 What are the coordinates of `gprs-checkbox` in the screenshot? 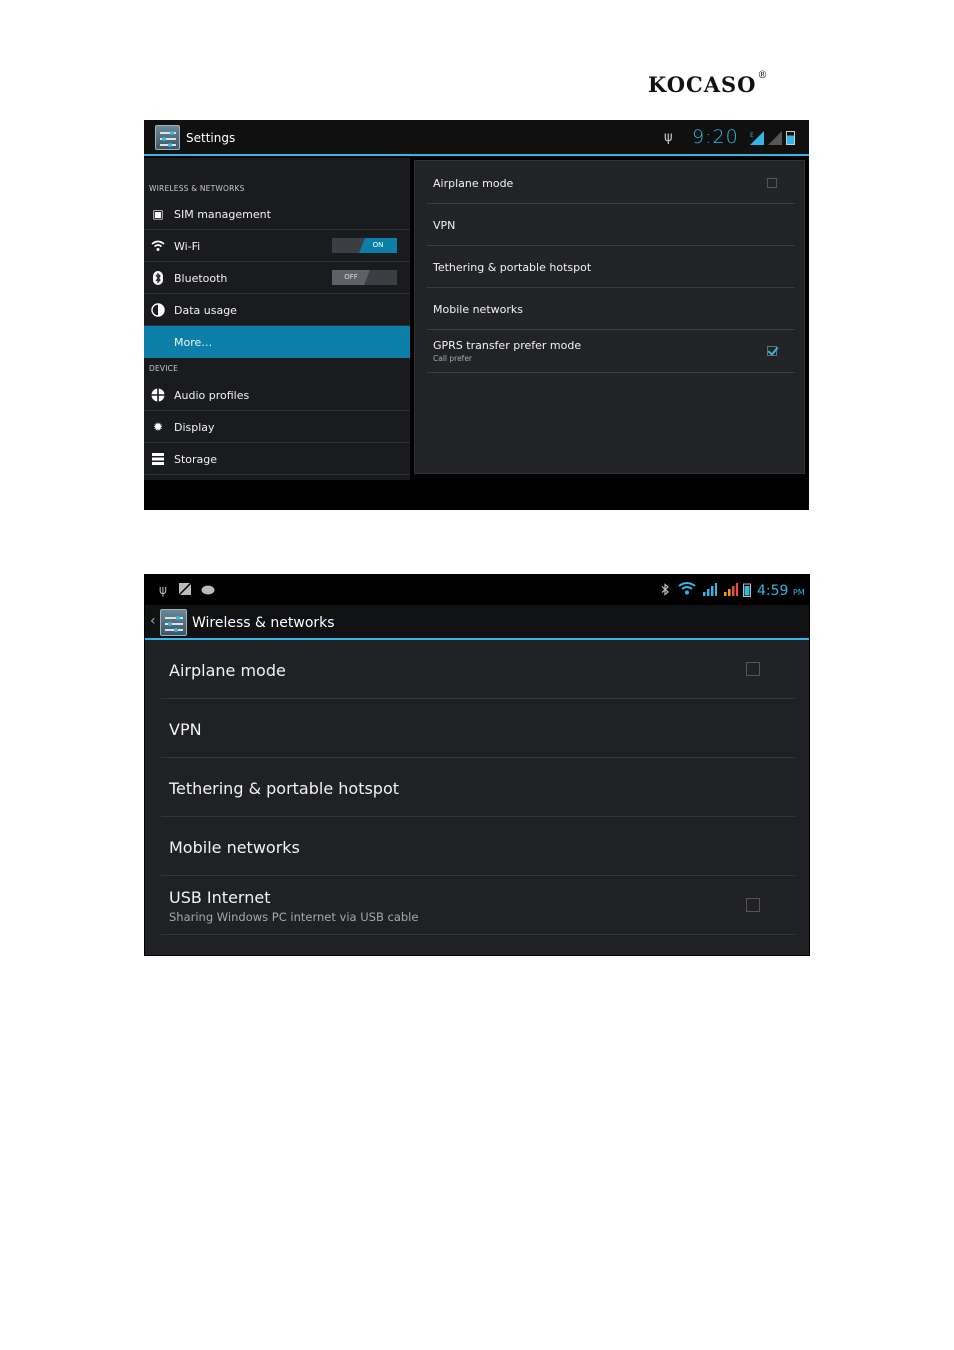 It's located at (772, 351).